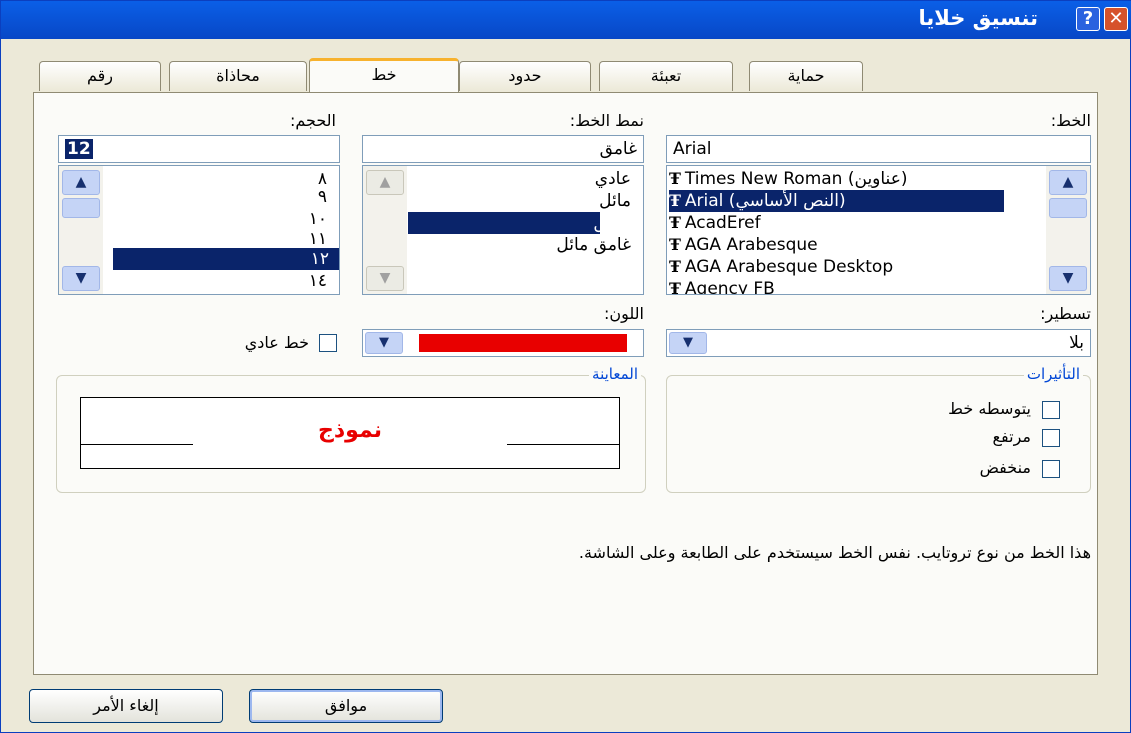 The height and width of the screenshot is (733, 1131). Describe the element at coordinates (237, 219) in the screenshot. I see `size-list-item: ١٠` at that location.